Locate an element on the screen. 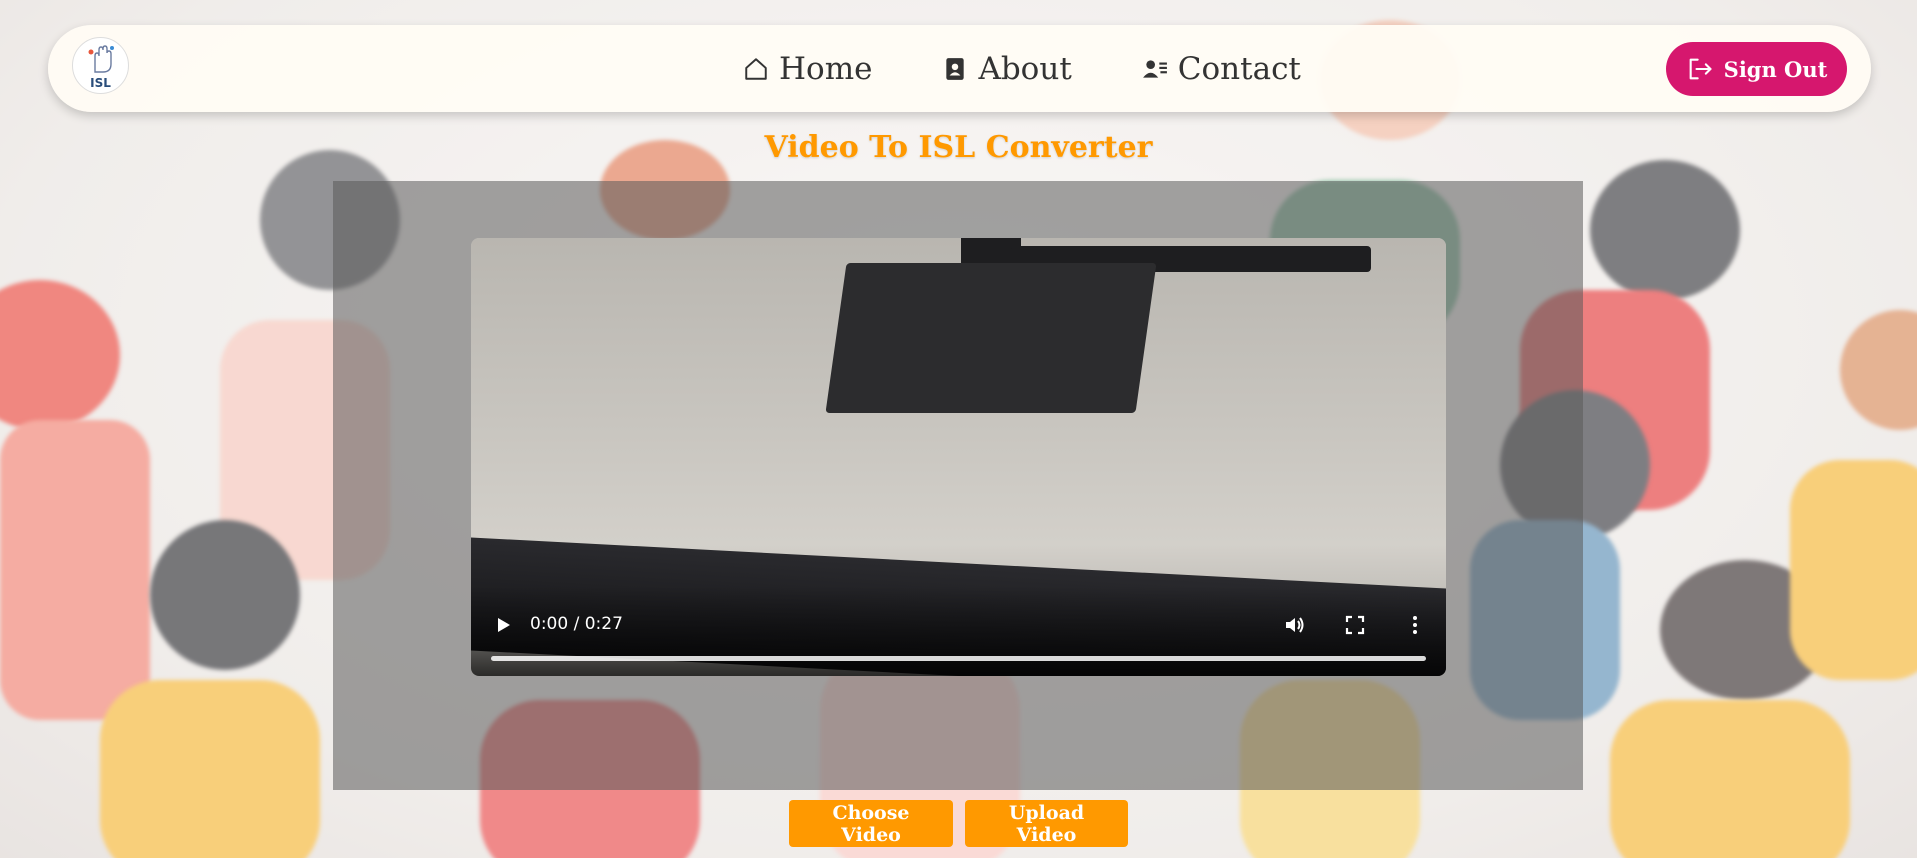 The height and width of the screenshot is (858, 1917). home-icon is located at coordinates (756, 68).